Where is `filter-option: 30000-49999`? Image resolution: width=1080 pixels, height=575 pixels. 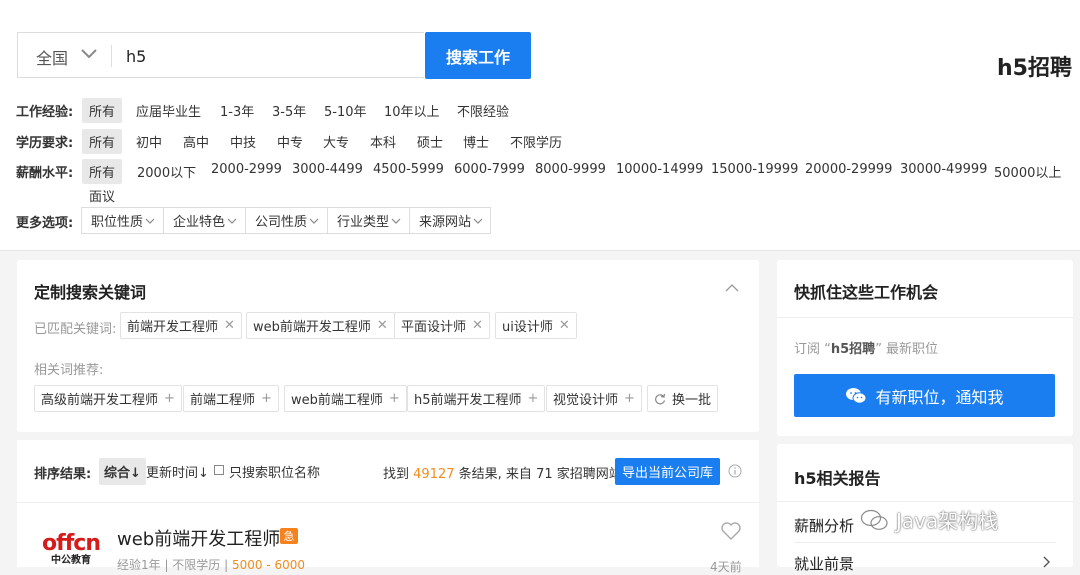
filter-option: 30000-49999 is located at coordinates (943, 169).